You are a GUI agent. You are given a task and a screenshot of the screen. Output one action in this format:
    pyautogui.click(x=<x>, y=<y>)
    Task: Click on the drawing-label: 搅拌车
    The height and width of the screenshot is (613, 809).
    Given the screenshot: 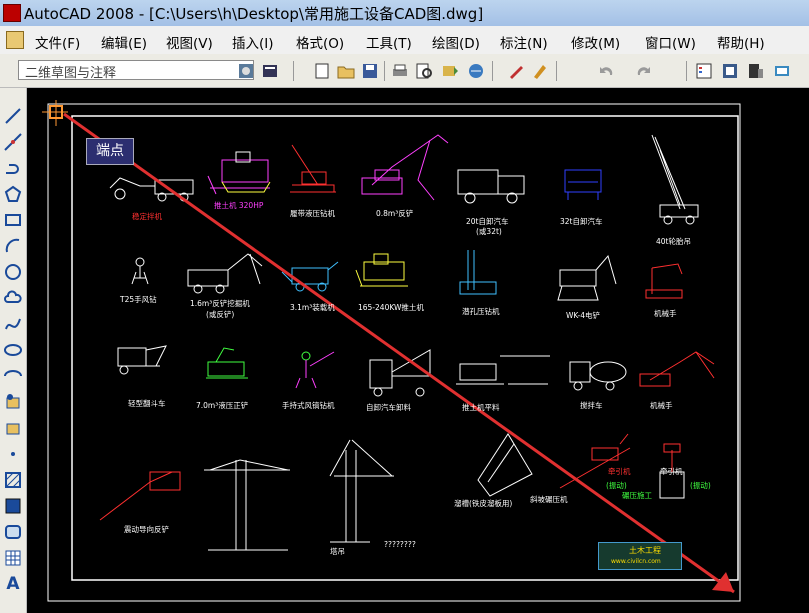 What is the action you would take?
    pyautogui.click(x=591, y=405)
    